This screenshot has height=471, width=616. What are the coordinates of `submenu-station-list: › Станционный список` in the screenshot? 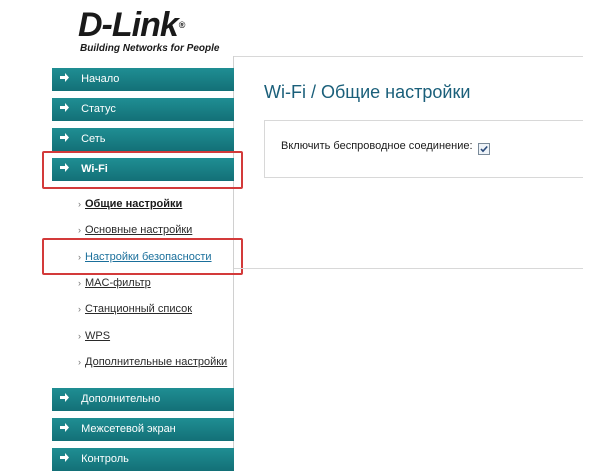 It's located at (135, 309).